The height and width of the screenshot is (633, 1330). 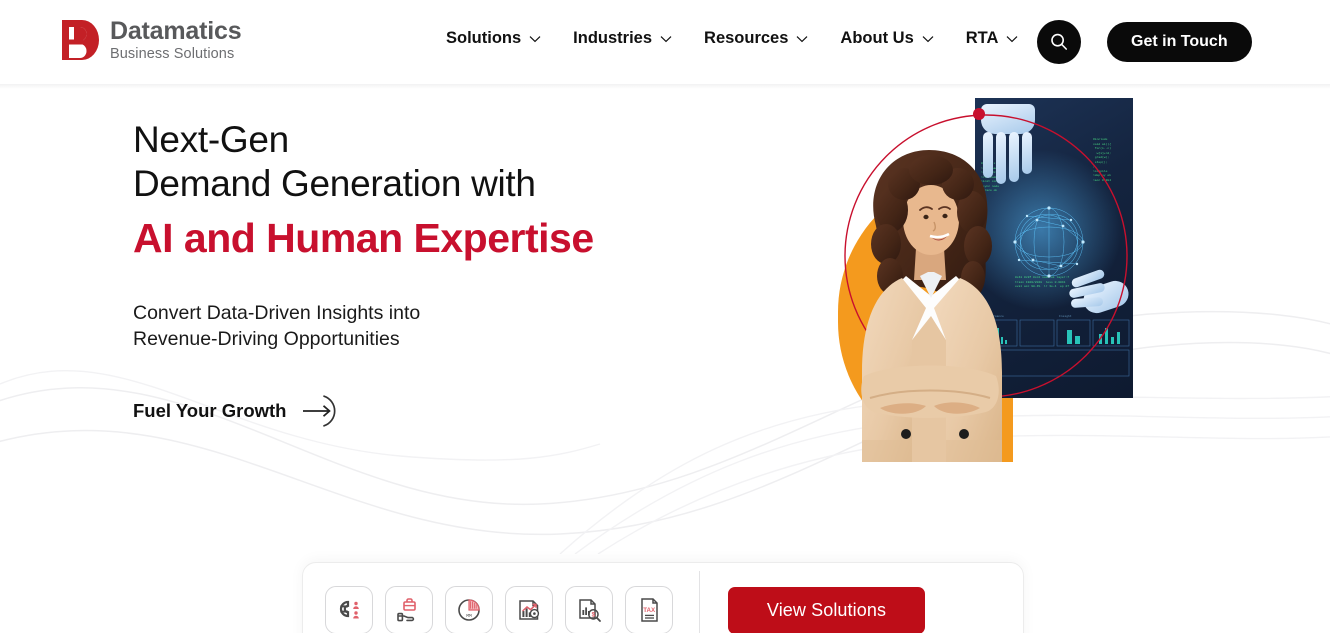 What do you see at coordinates (211, 139) in the screenshot?
I see `hero-headline-line1: Next-Gen` at bounding box center [211, 139].